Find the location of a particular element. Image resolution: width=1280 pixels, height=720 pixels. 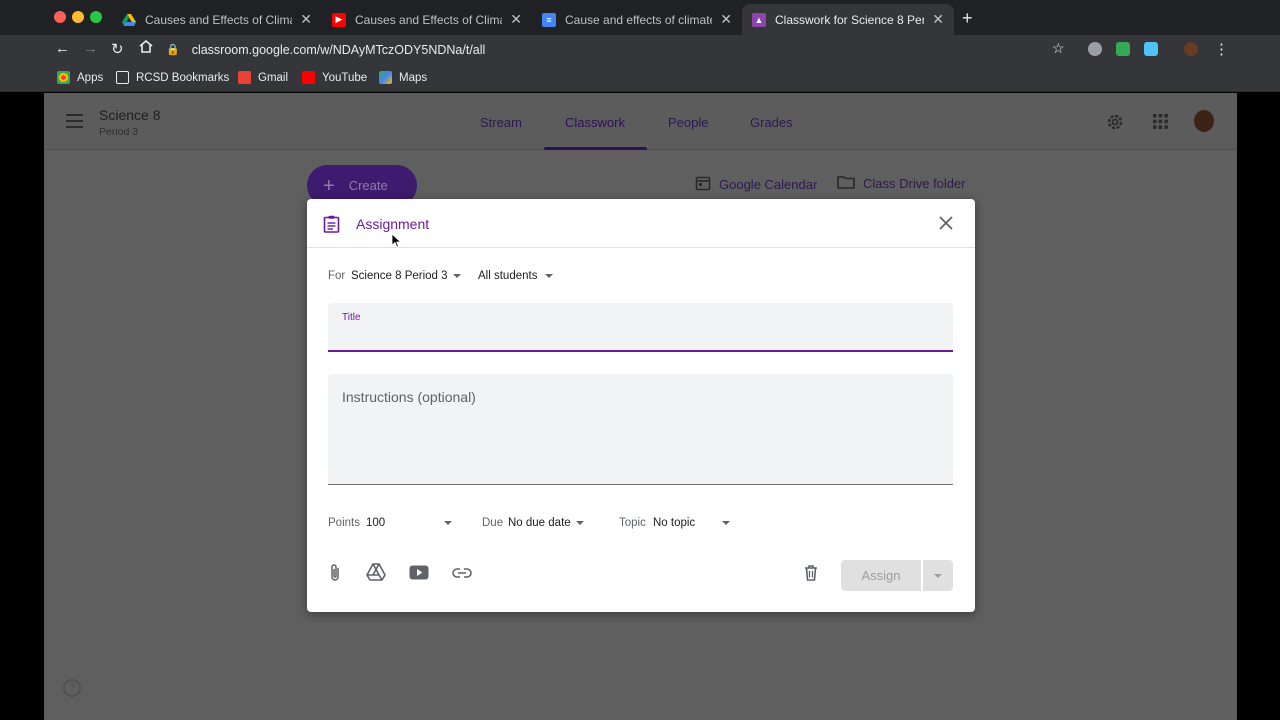

bookmark-gmail: Gmail is located at coordinates (263, 77).